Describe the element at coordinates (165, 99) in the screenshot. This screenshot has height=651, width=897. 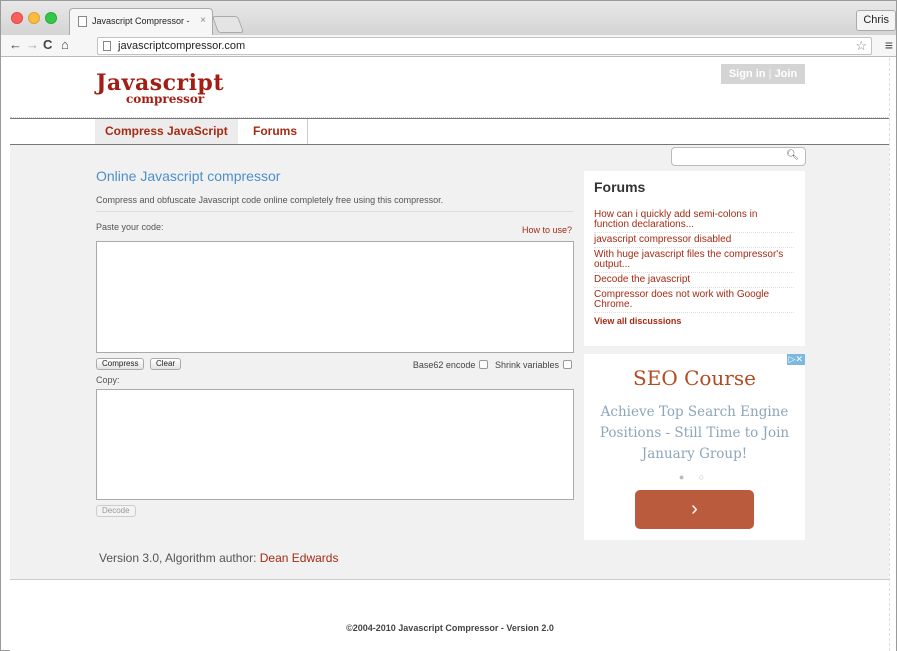
I see `logo-line2: compressor` at that location.